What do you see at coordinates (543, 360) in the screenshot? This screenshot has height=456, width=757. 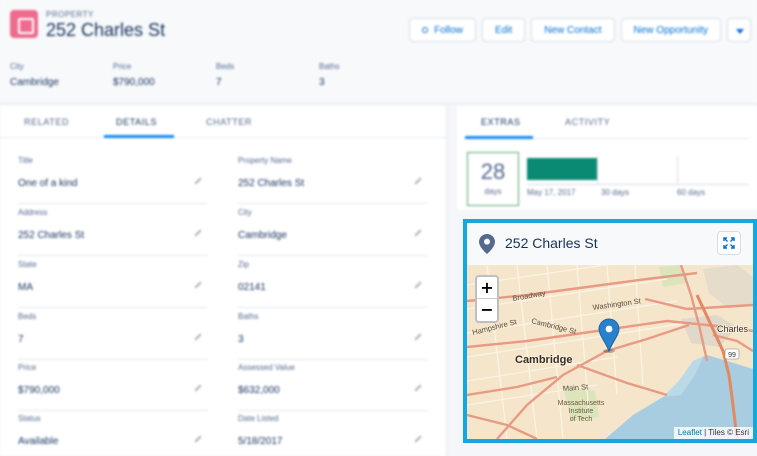 I see `cambridge-city-label: Cambridge` at bounding box center [543, 360].